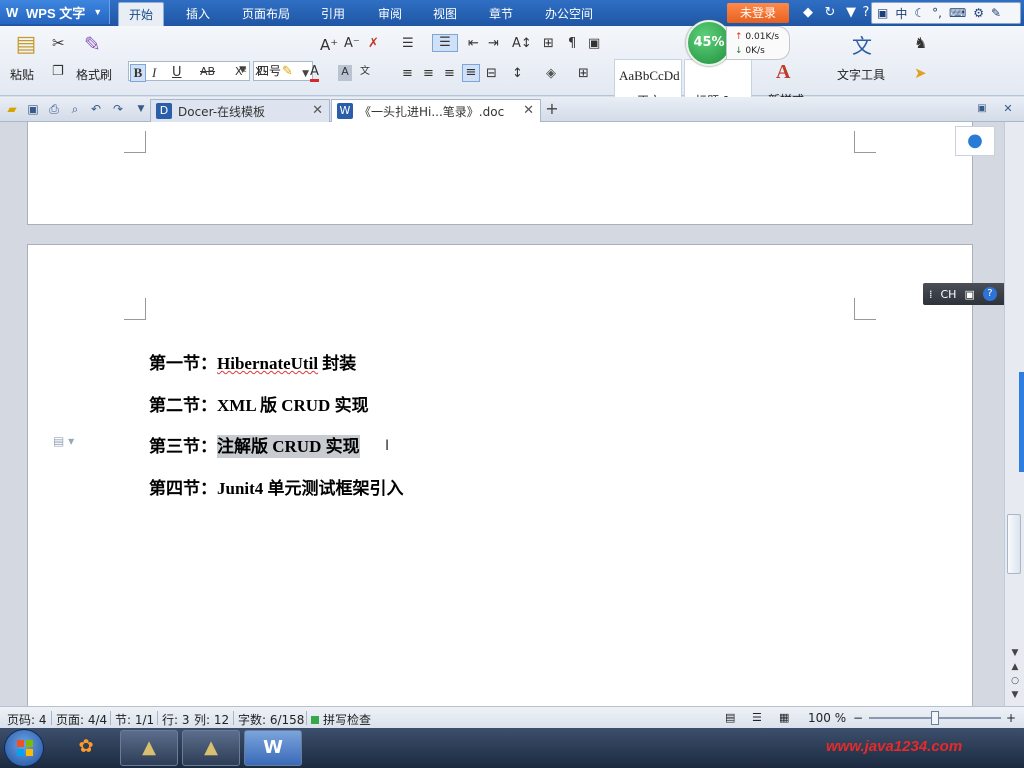 Image resolution: width=1024 pixels, height=768 pixels. What do you see at coordinates (569, 13) in the screenshot?
I see `tab-office-space: 办公空间` at bounding box center [569, 13].